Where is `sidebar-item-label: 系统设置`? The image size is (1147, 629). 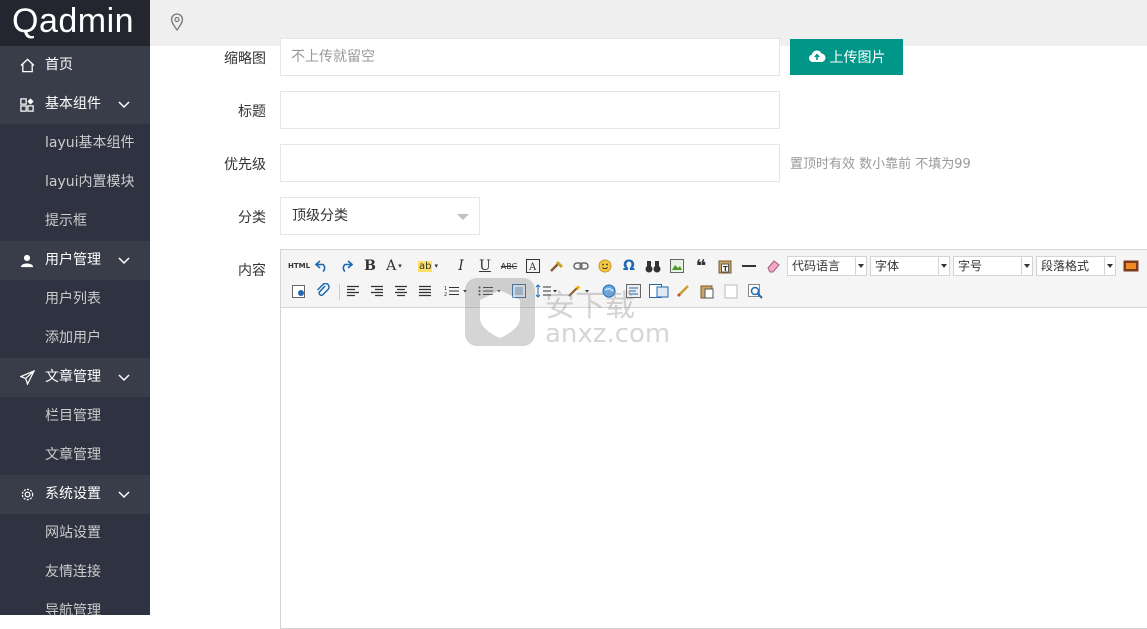
sidebar-item-label: 系统设置 is located at coordinates (73, 494).